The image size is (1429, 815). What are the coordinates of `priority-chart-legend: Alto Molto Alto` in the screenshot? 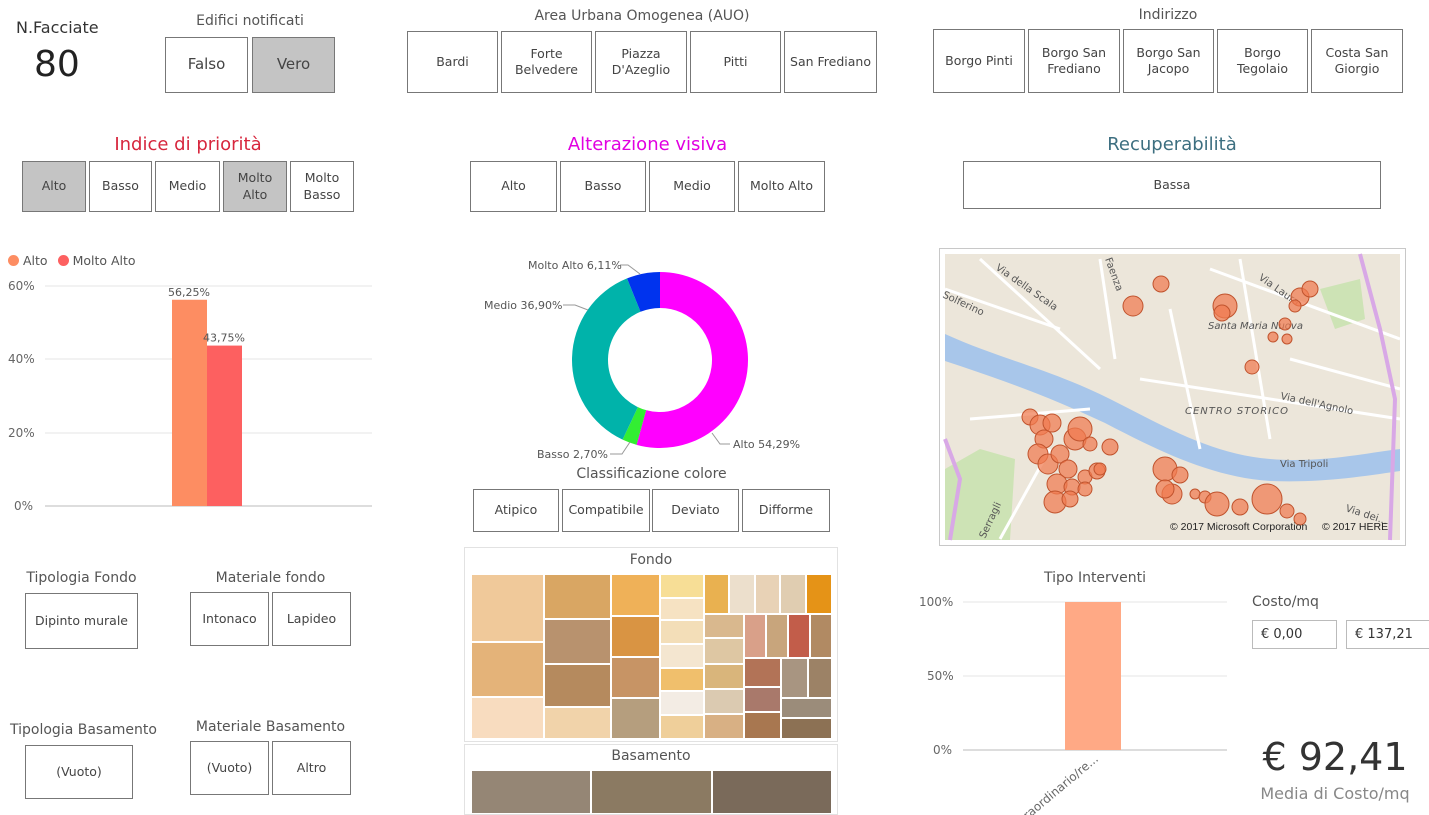 It's located at (72, 260).